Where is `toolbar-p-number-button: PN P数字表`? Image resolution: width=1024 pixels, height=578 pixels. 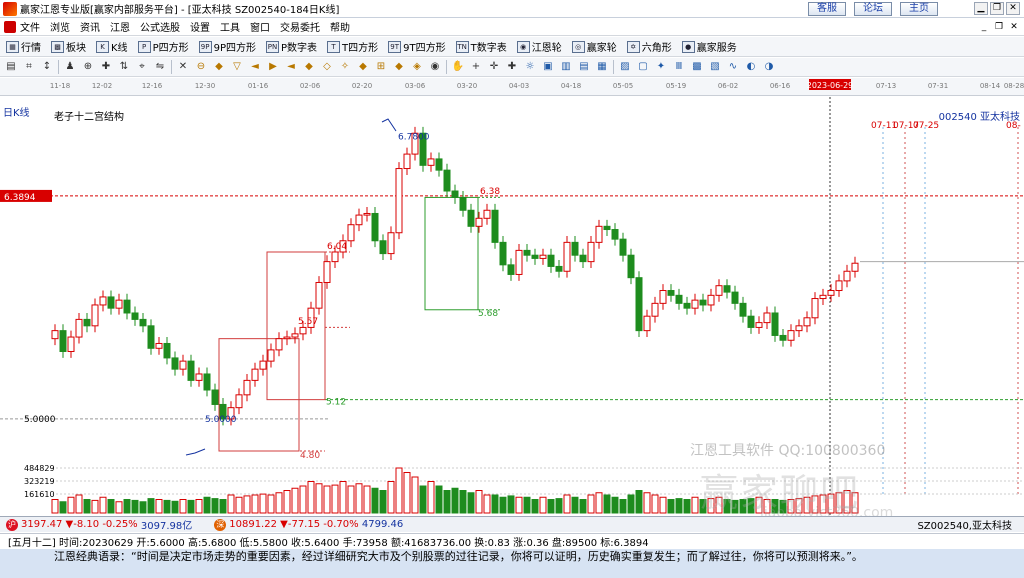 toolbar-p-number-button: PN P数字表 is located at coordinates (291, 46).